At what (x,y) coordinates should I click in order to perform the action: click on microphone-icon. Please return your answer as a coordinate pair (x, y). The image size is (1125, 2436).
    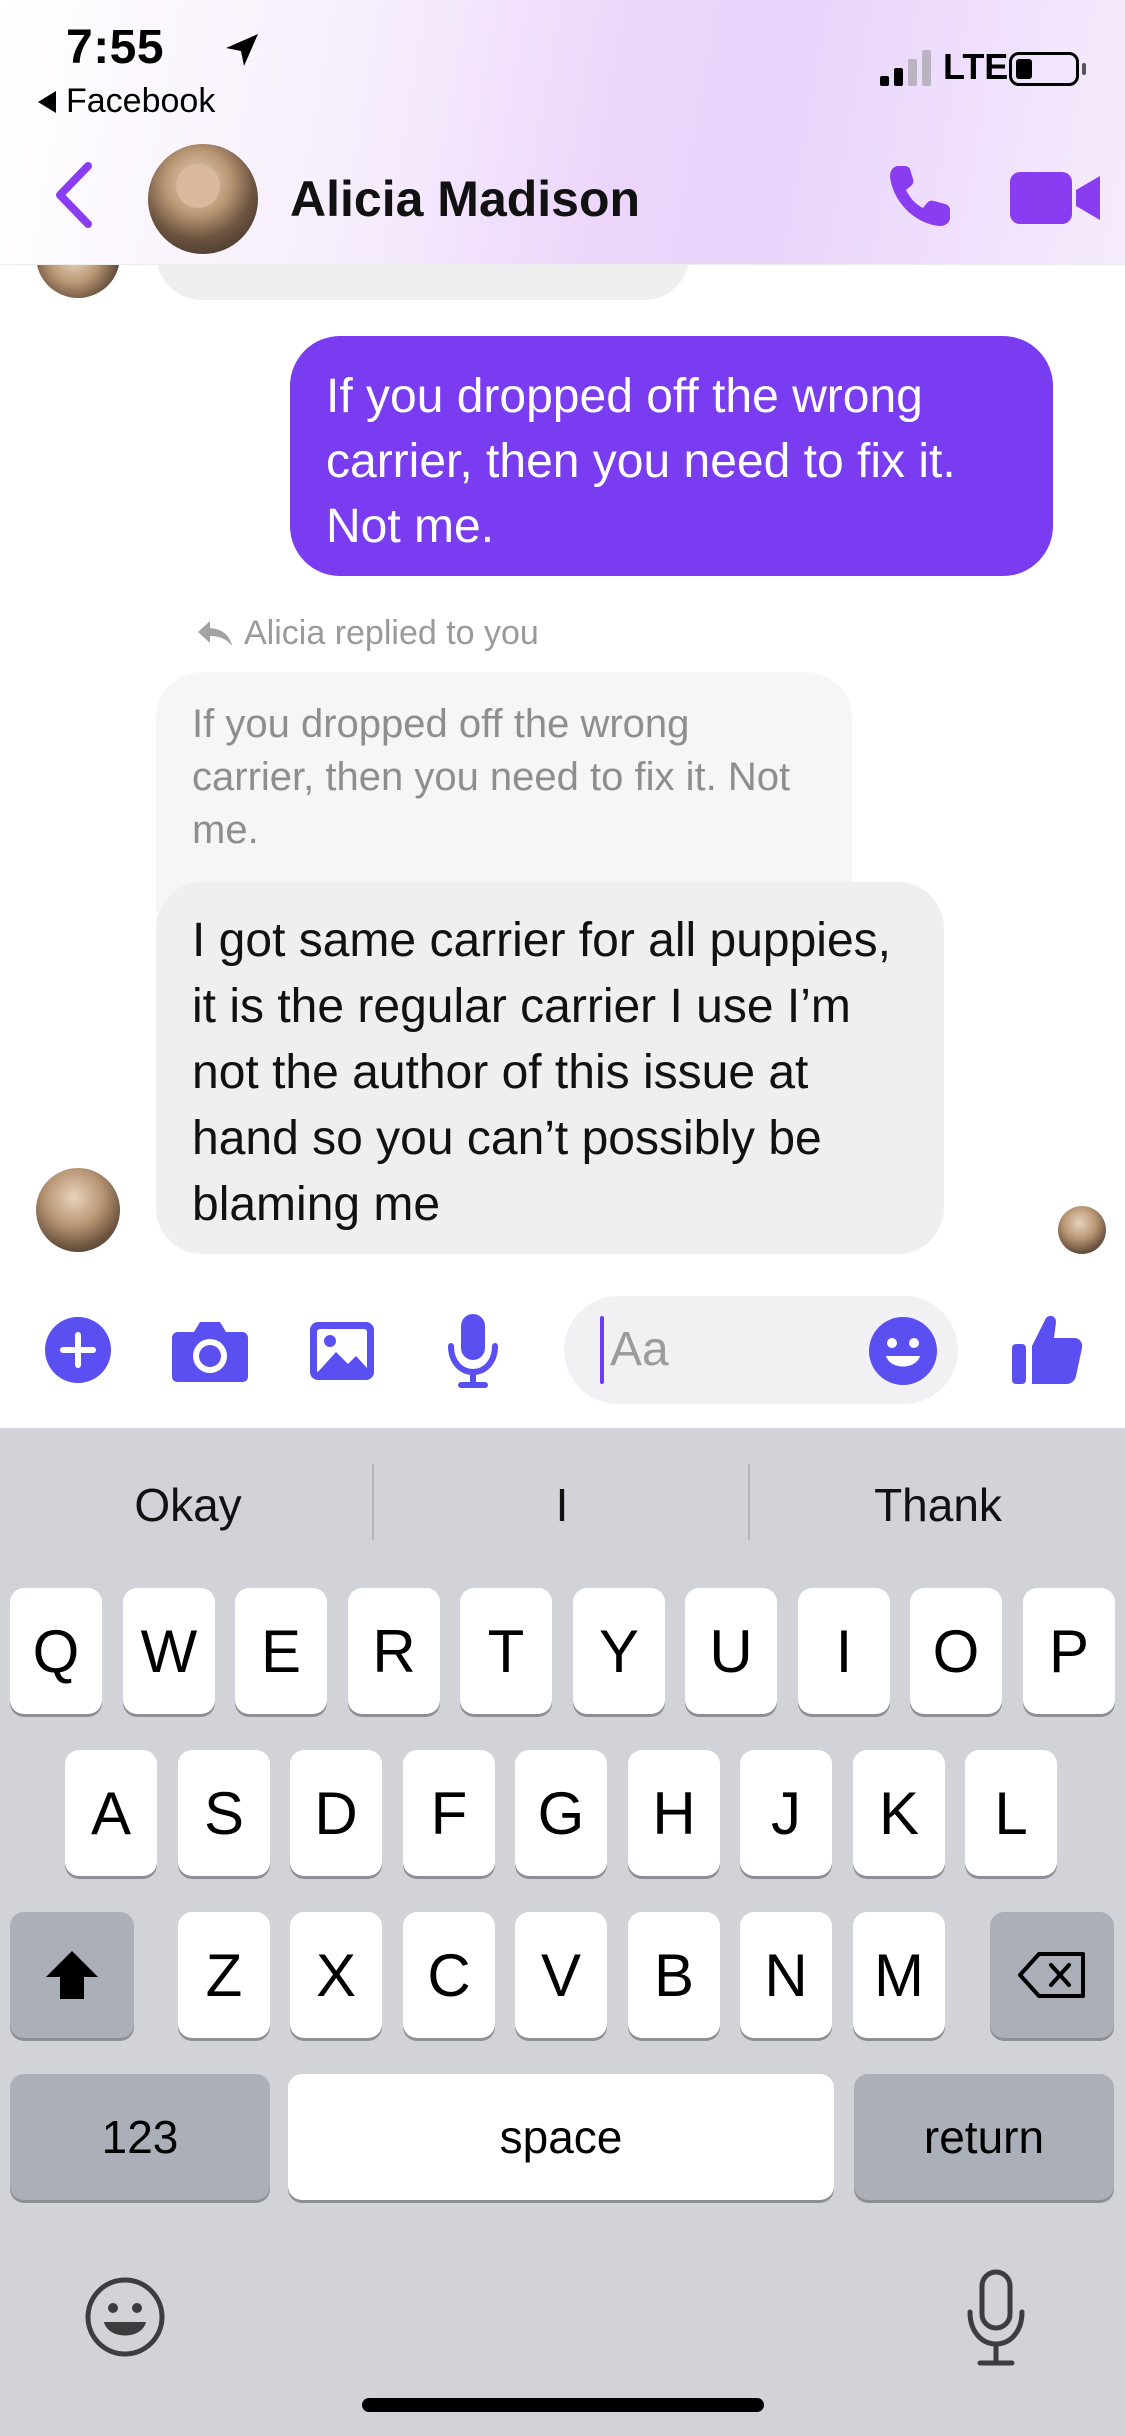
    Looking at the image, I should click on (473, 1351).